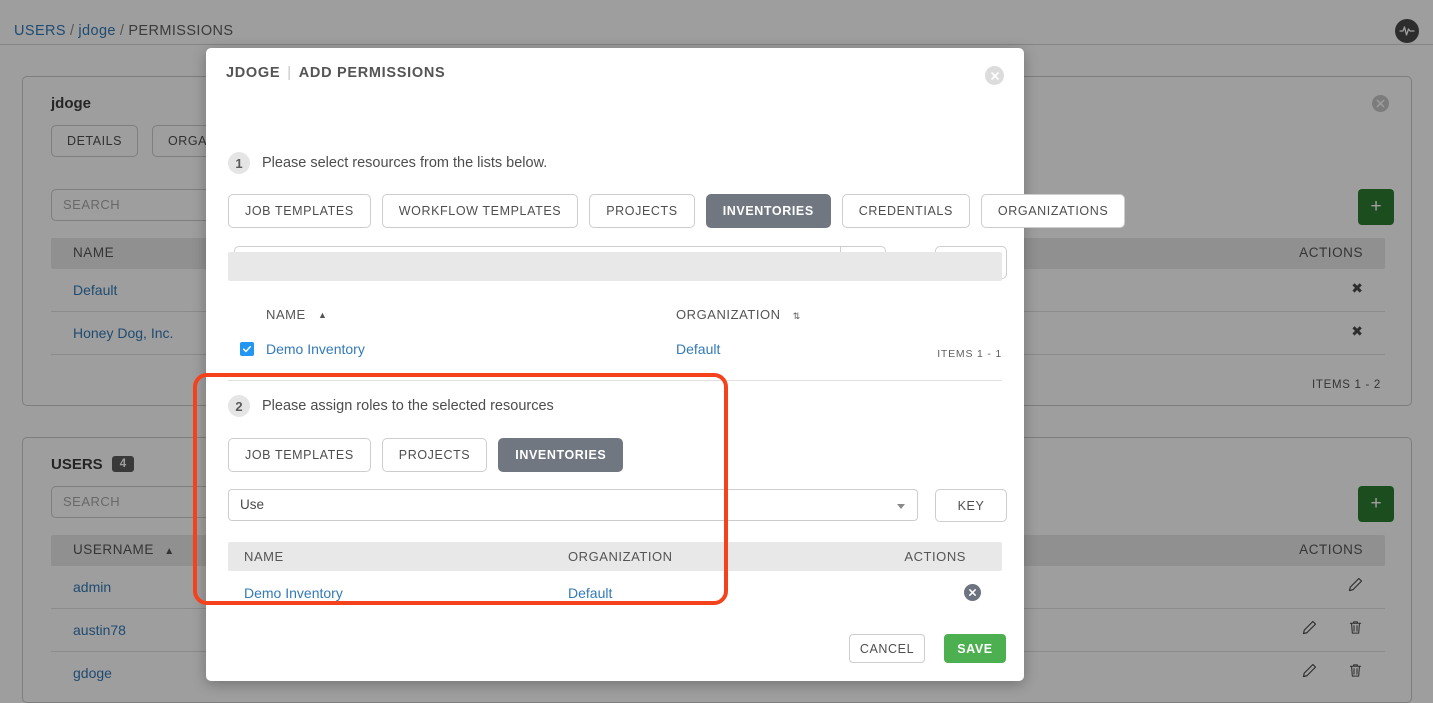  I want to click on tab-credentials: CREDENTIALS, so click(905, 211).